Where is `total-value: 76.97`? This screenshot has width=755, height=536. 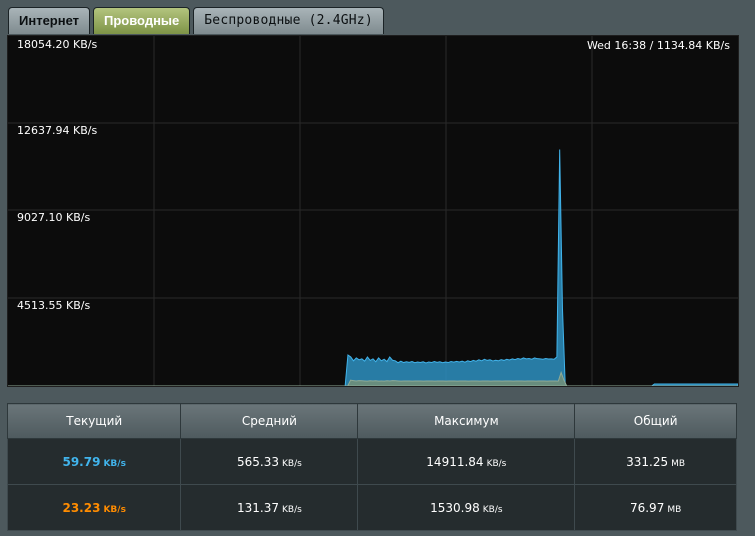 total-value: 76.97 is located at coordinates (647, 507).